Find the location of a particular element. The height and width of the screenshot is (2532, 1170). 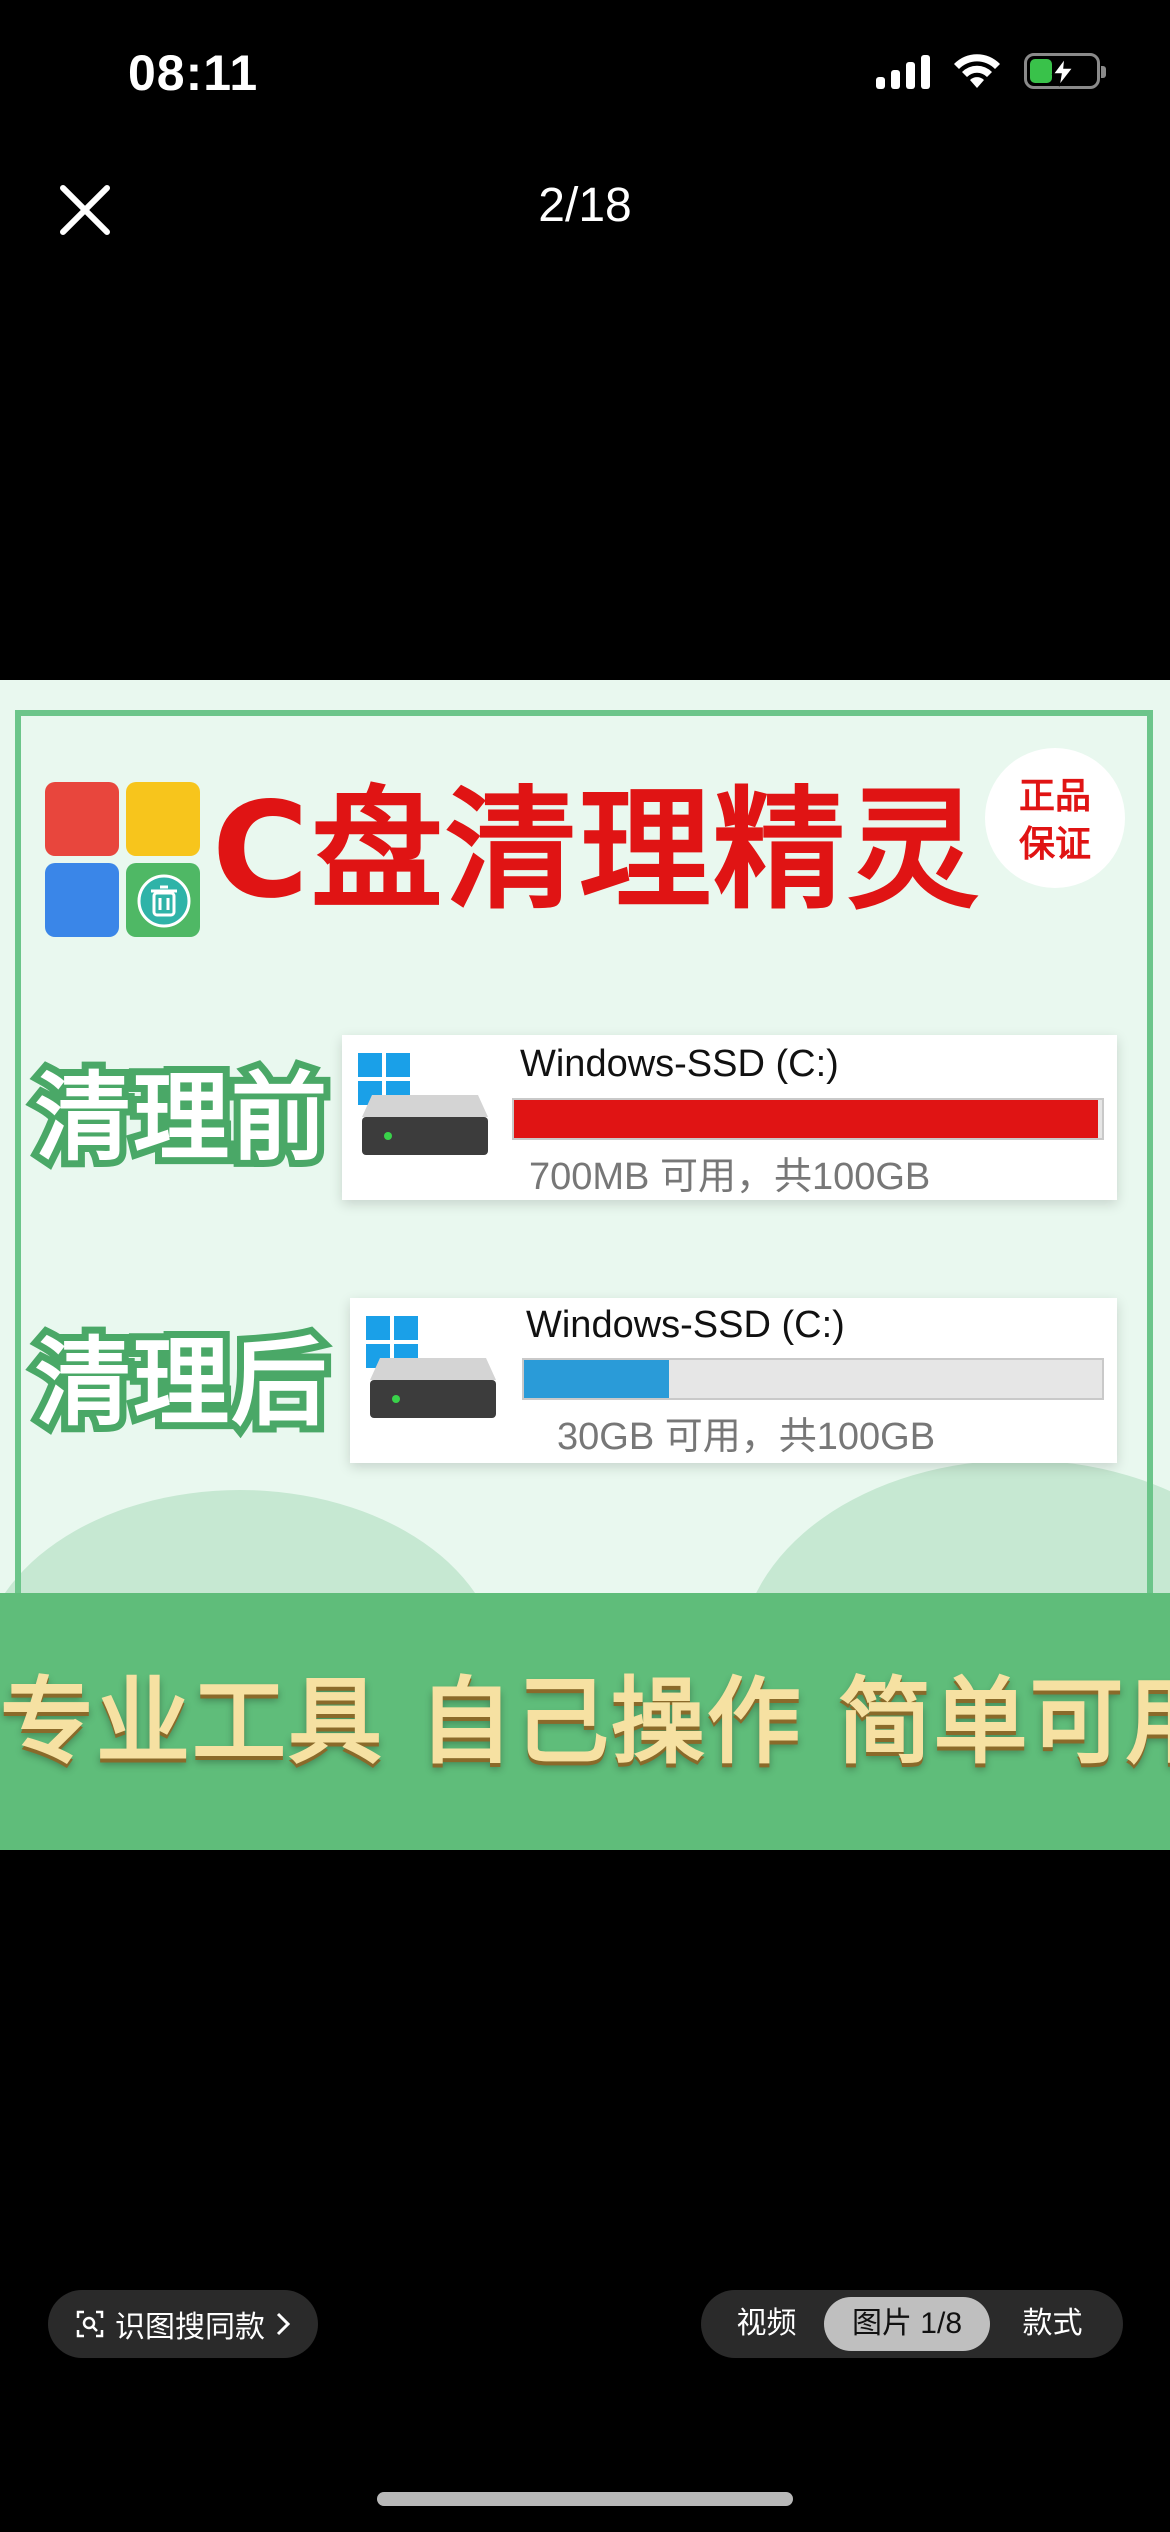

drive-card-after: Windows-SSD (C:) 30GB 可用，共100GB is located at coordinates (733, 1380).